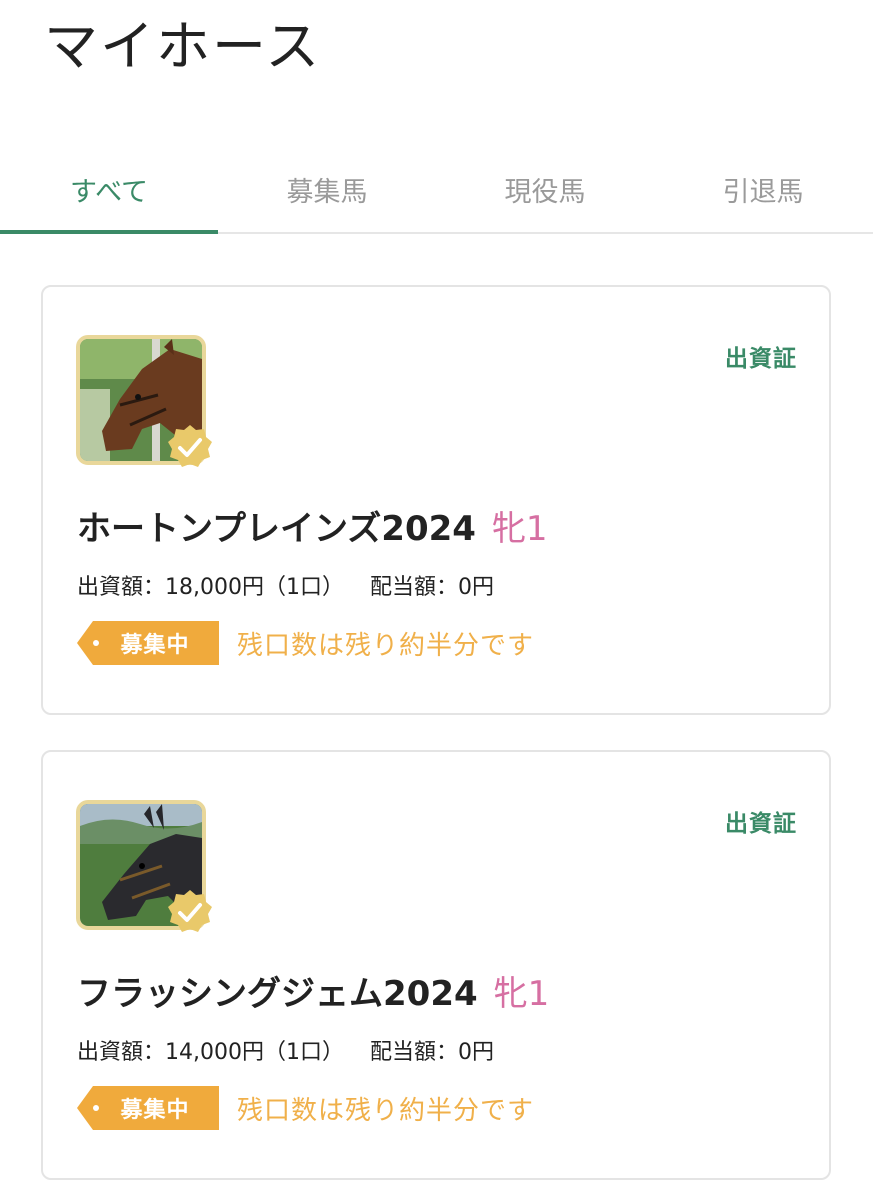 The width and height of the screenshot is (873, 1200). Describe the element at coordinates (327, 196) in the screenshot. I see `tab-recruiting: 募集馬` at that location.